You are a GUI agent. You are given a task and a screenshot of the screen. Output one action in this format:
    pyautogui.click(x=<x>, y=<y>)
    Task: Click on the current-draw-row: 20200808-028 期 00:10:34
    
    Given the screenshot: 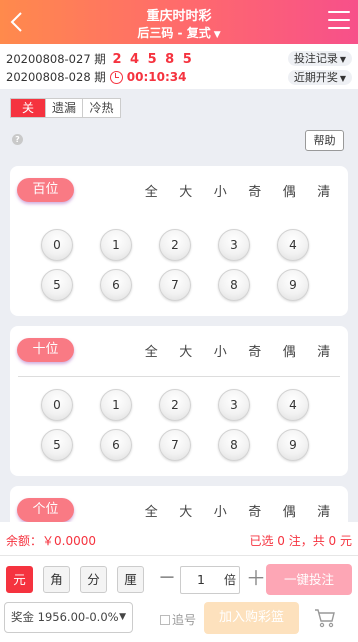 What is the action you would take?
    pyautogui.click(x=96, y=77)
    